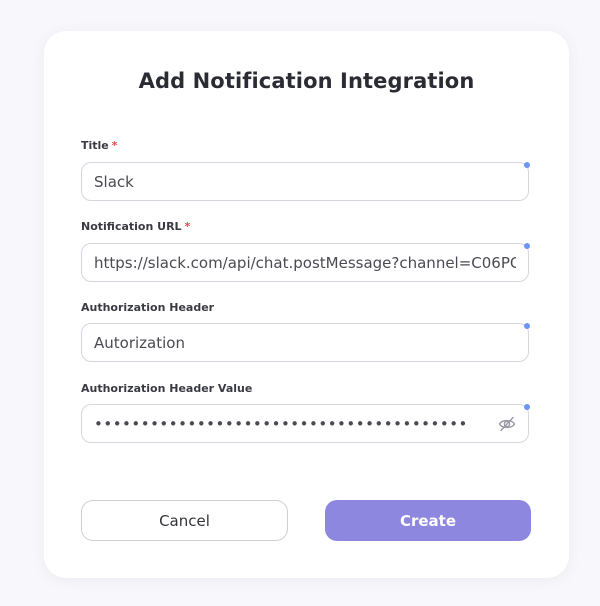 The width and height of the screenshot is (600, 606). I want to click on notification-url-input, so click(305, 262).